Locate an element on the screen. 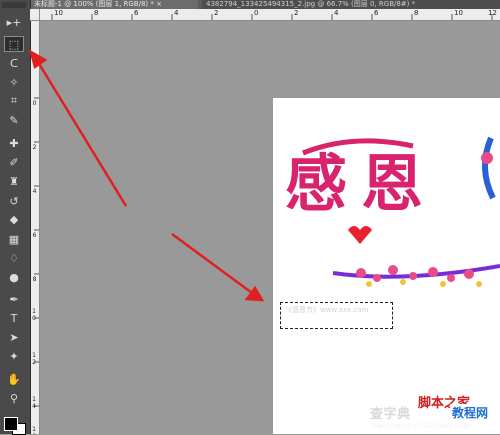 Image resolution: width=500 pixels, height=435 pixels. annotation-arrow-toolbox is located at coordinates (82, 134).